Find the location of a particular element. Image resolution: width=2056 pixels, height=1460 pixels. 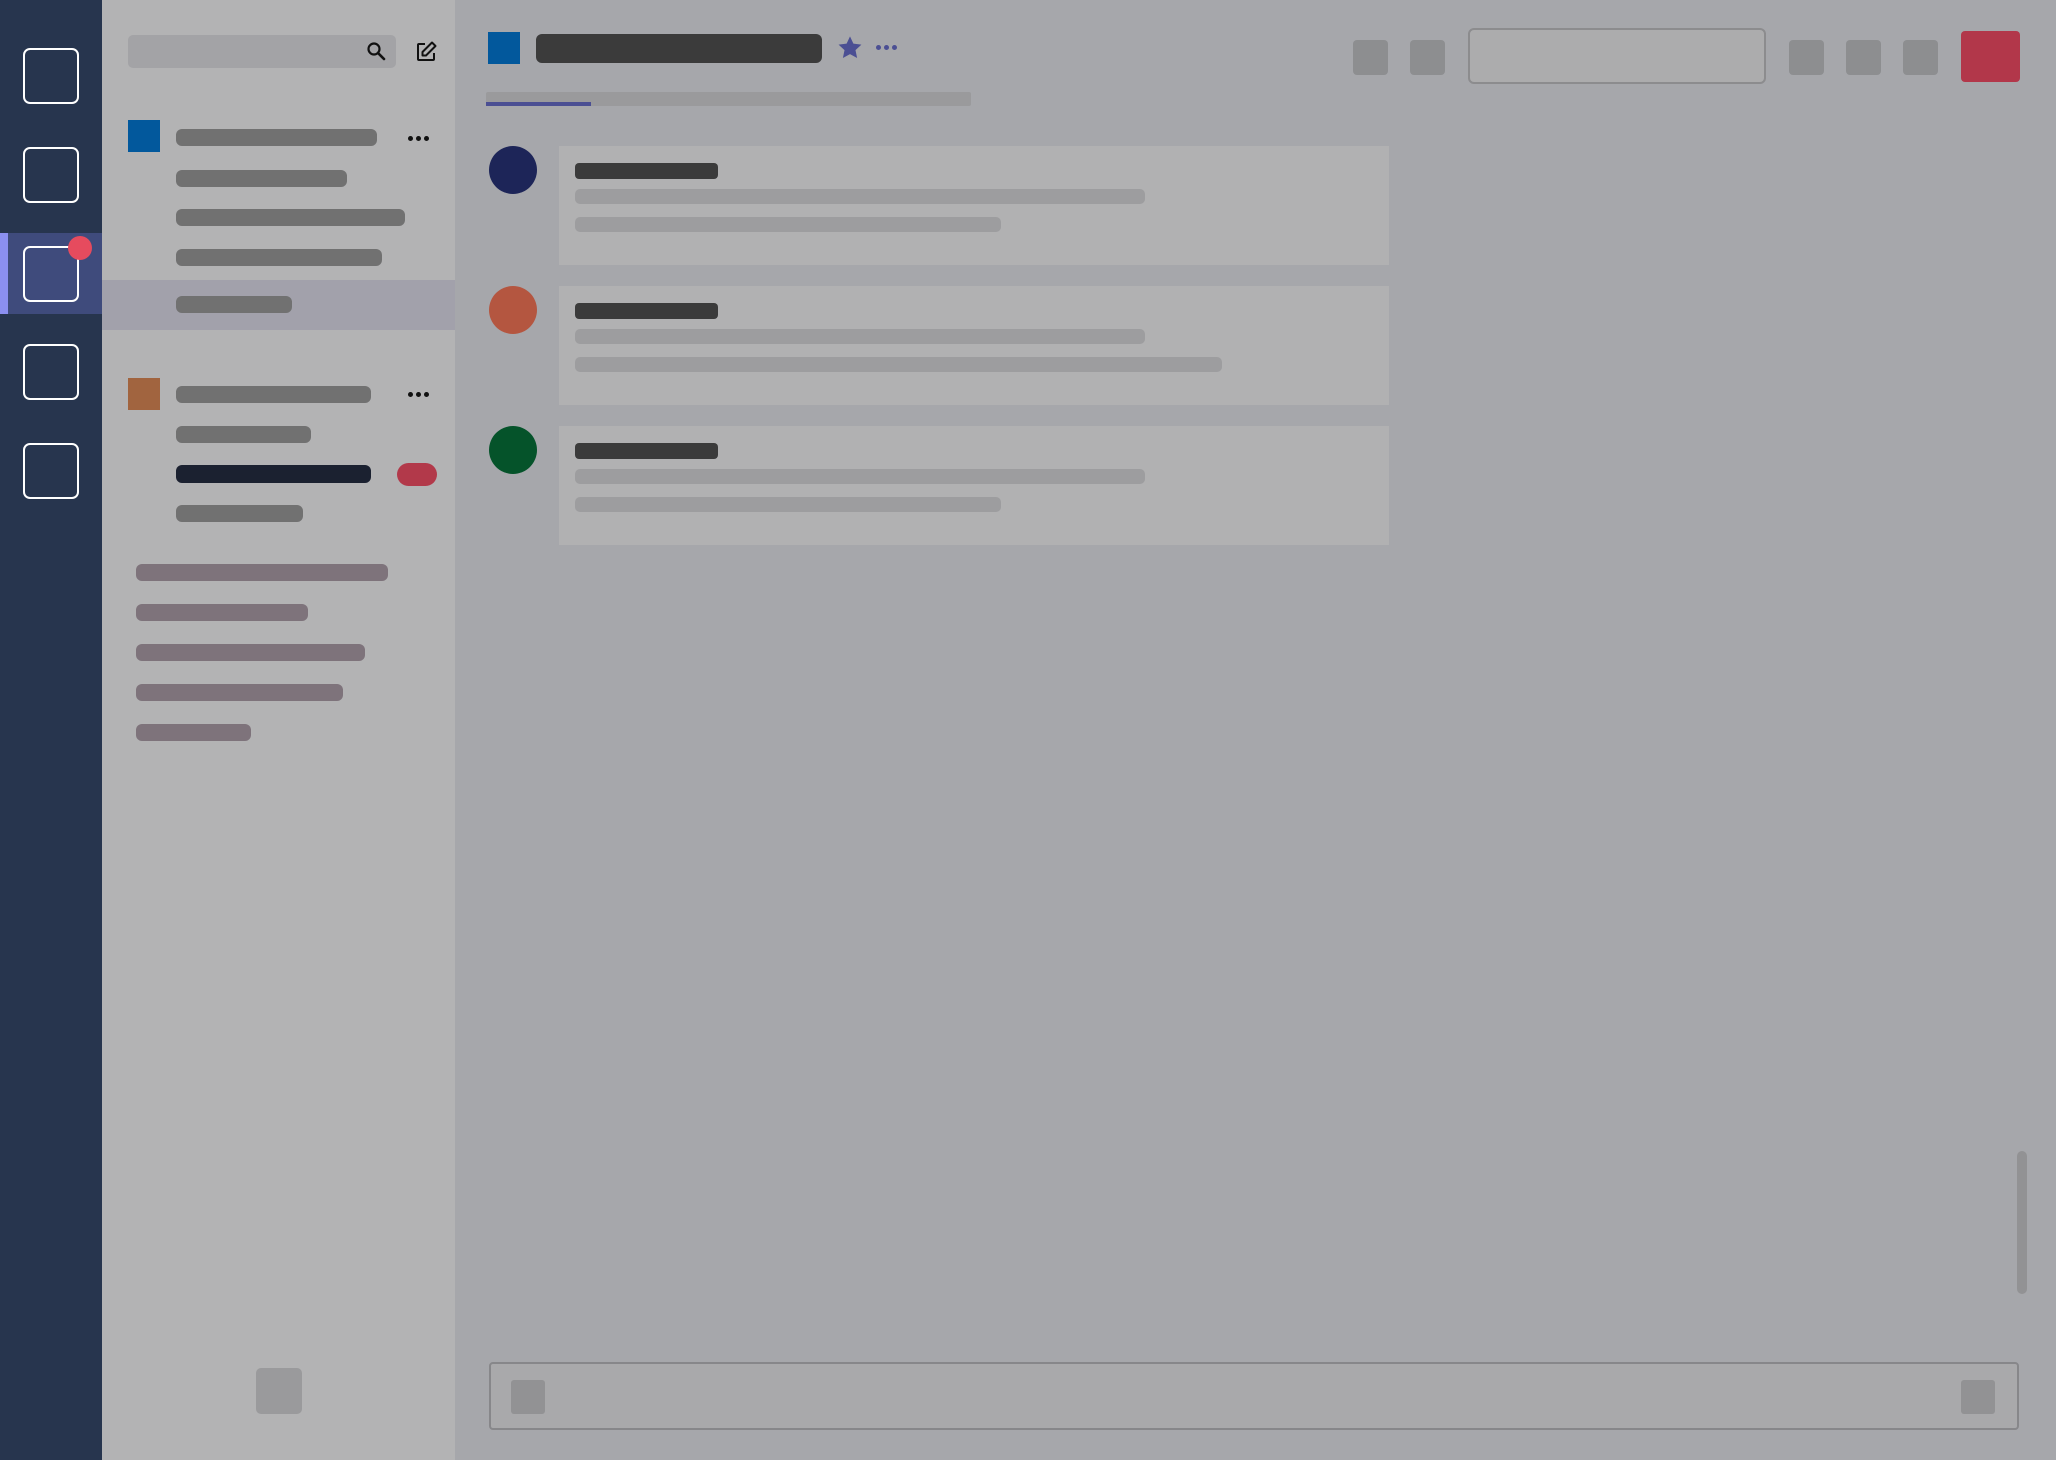

star-icon is located at coordinates (850, 48).